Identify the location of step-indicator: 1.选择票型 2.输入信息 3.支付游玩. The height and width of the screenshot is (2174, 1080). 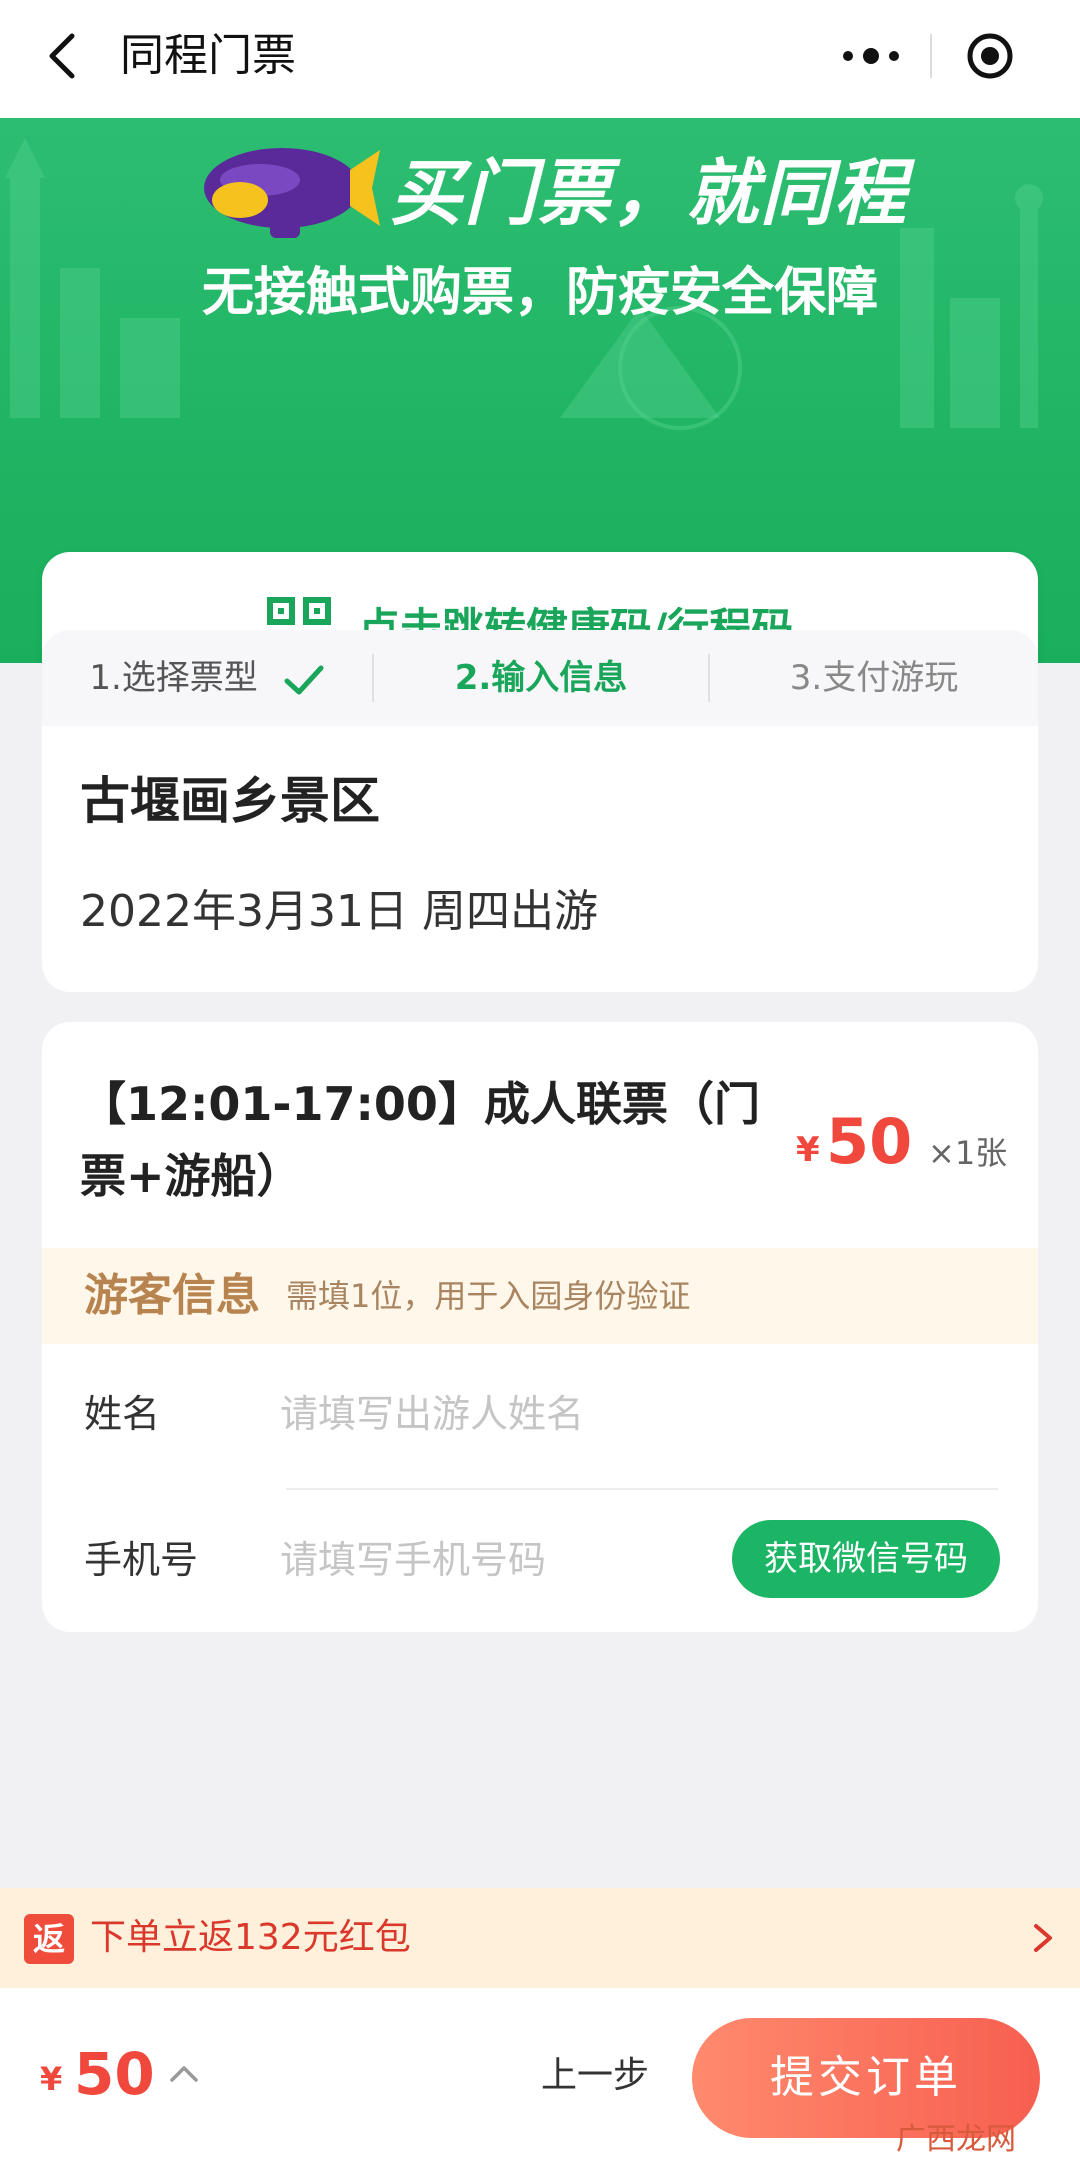
(540, 678).